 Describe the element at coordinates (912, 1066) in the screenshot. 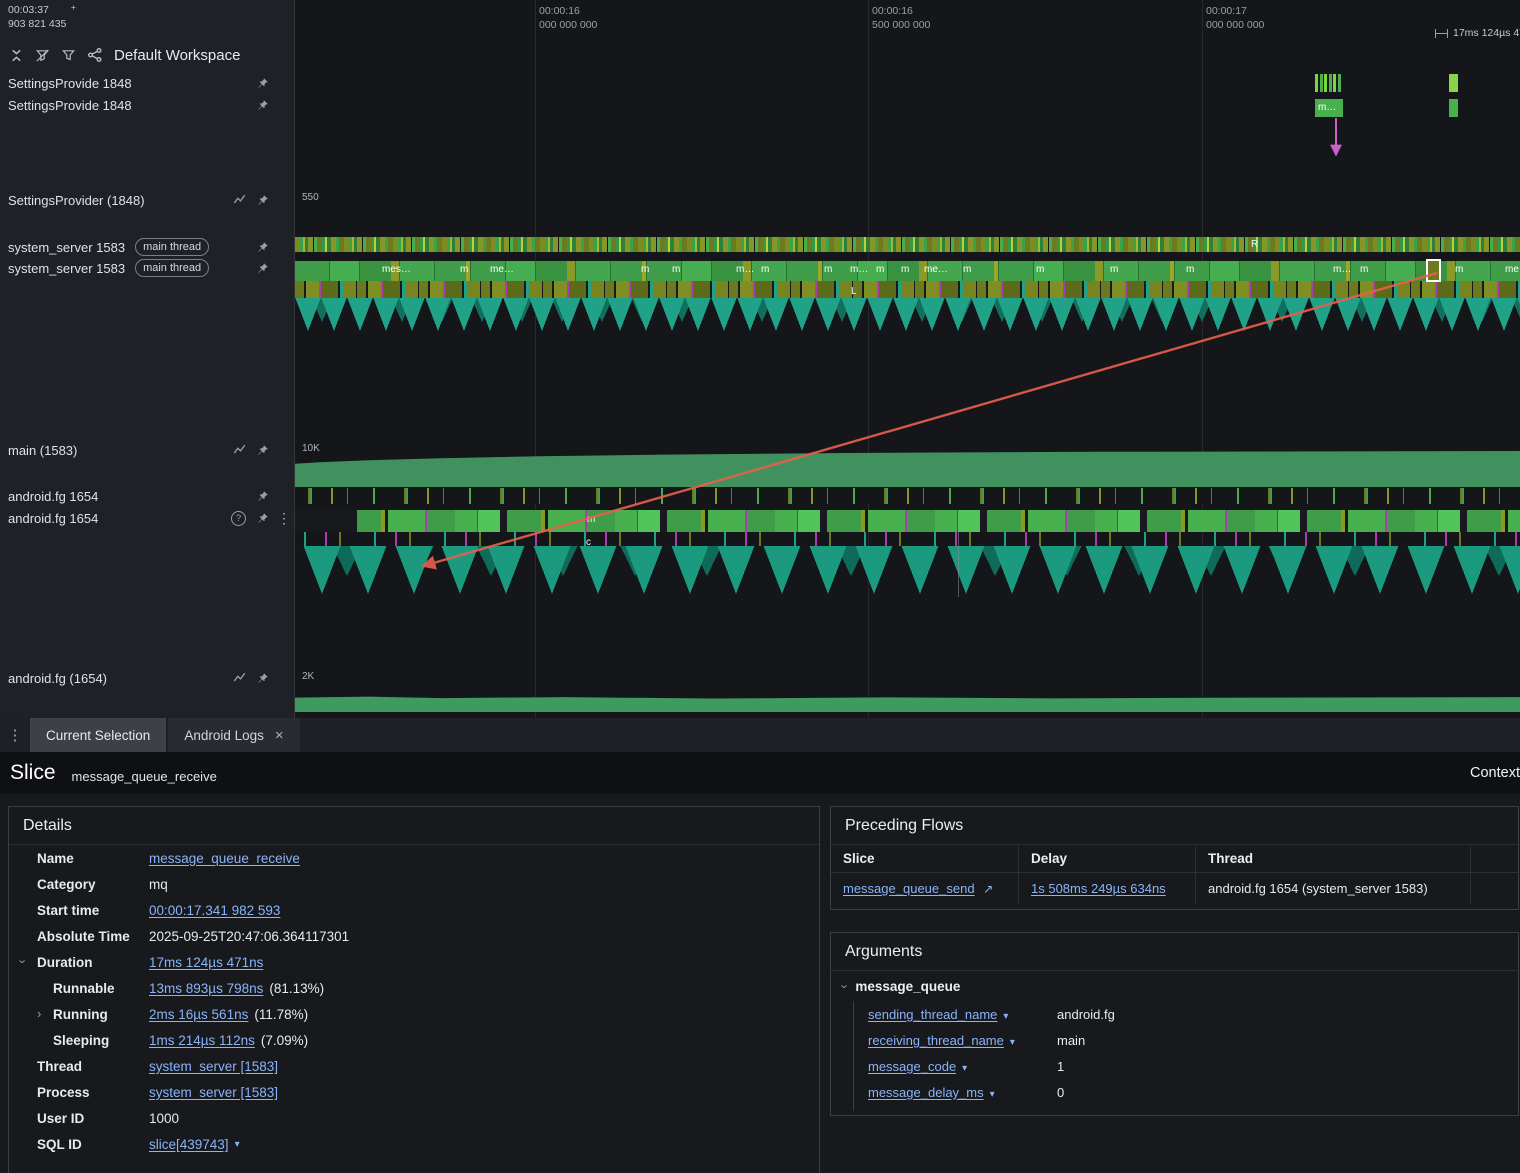

I see `argument-key-link: message_code` at that location.